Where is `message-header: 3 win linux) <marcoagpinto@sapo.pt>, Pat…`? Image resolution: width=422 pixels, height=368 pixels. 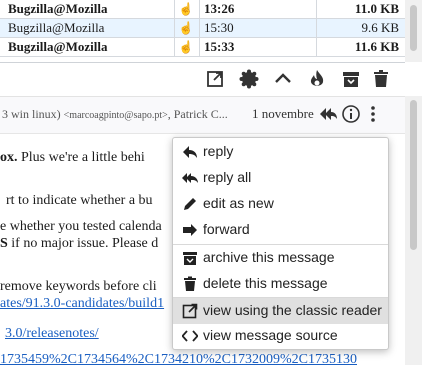
message-header: 3 win linux) <marcoagpinto@sapo.pt>, Pat… is located at coordinates (202, 115).